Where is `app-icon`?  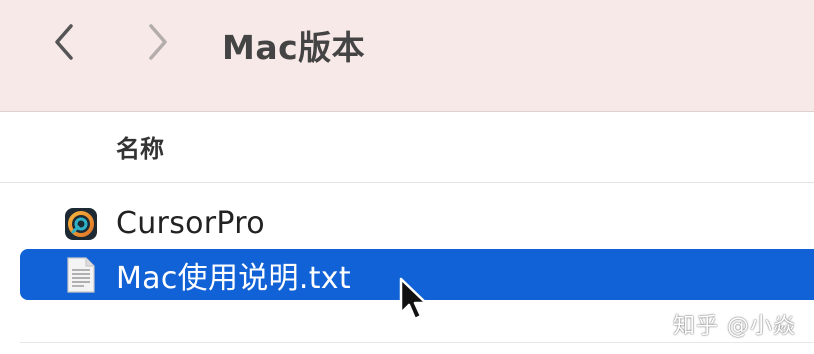 app-icon is located at coordinates (81, 224).